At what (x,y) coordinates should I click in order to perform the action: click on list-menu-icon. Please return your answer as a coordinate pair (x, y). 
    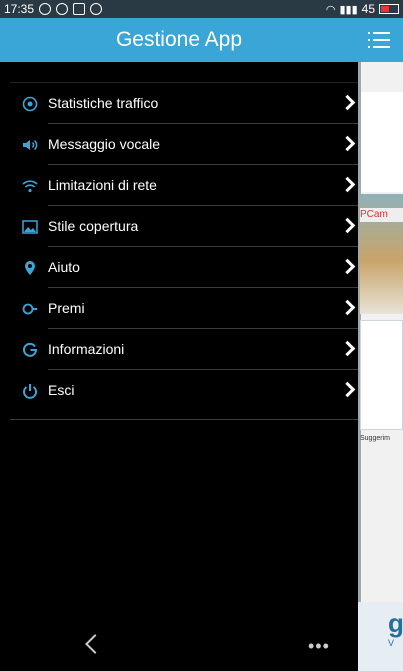
    Looking at the image, I should click on (379, 40).